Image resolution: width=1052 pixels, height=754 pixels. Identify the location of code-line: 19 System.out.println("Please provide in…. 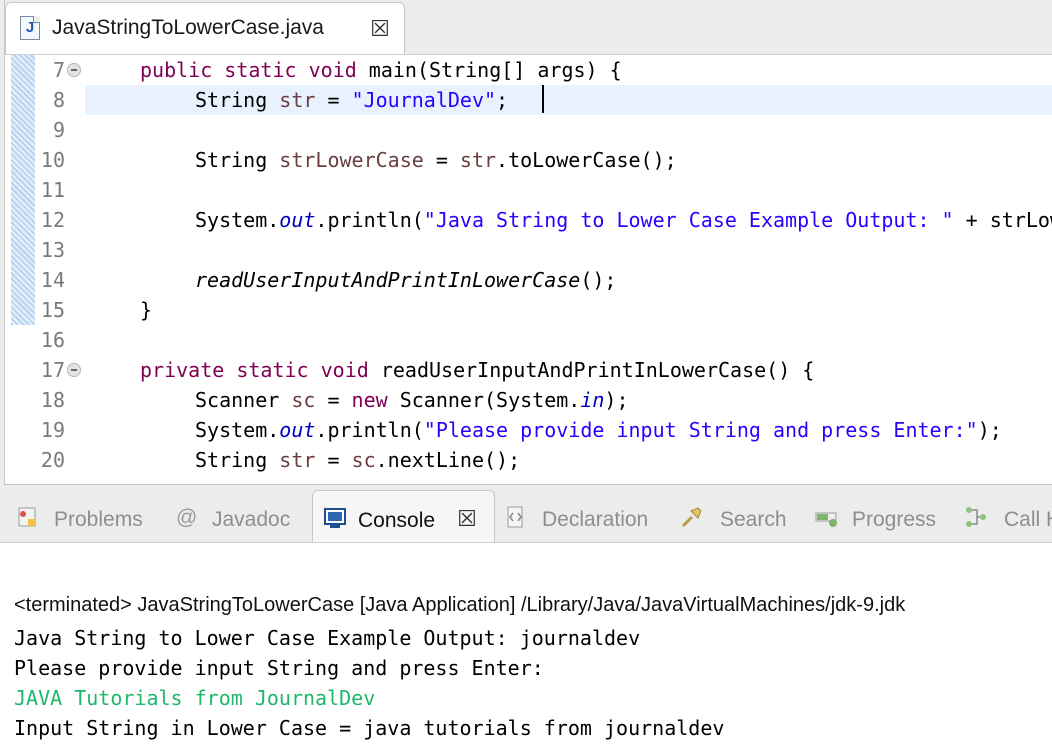
(528, 430).